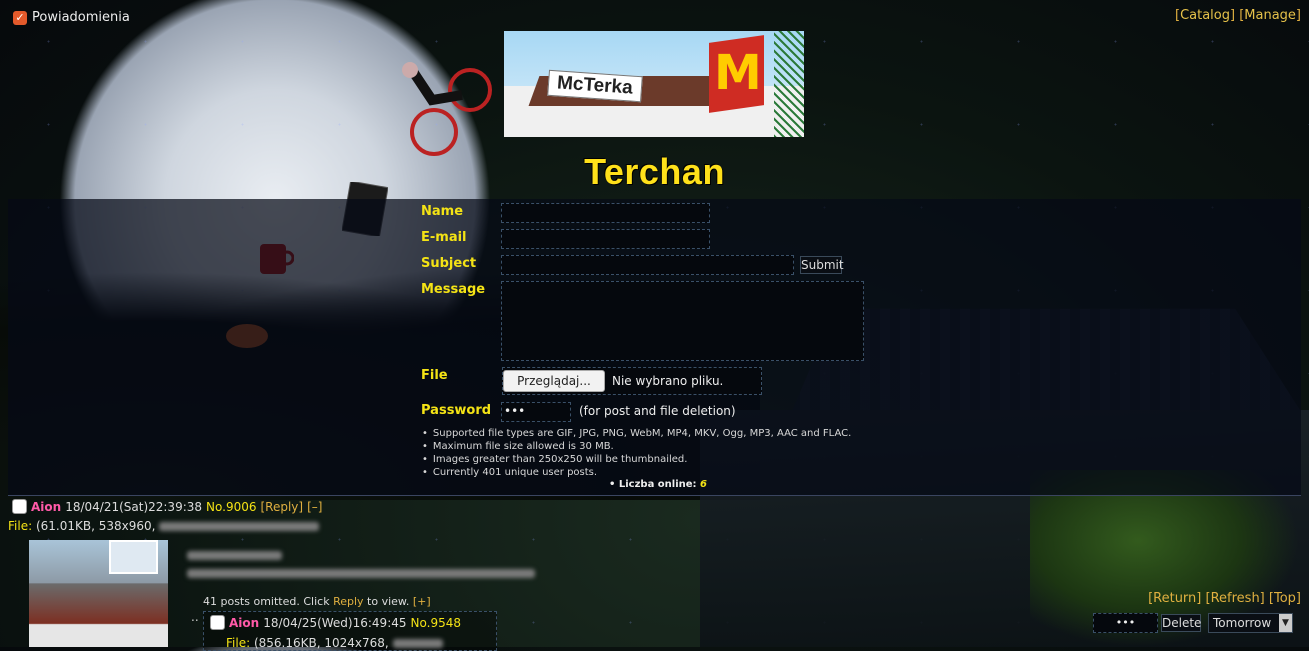  I want to click on subject-input, so click(647, 265).